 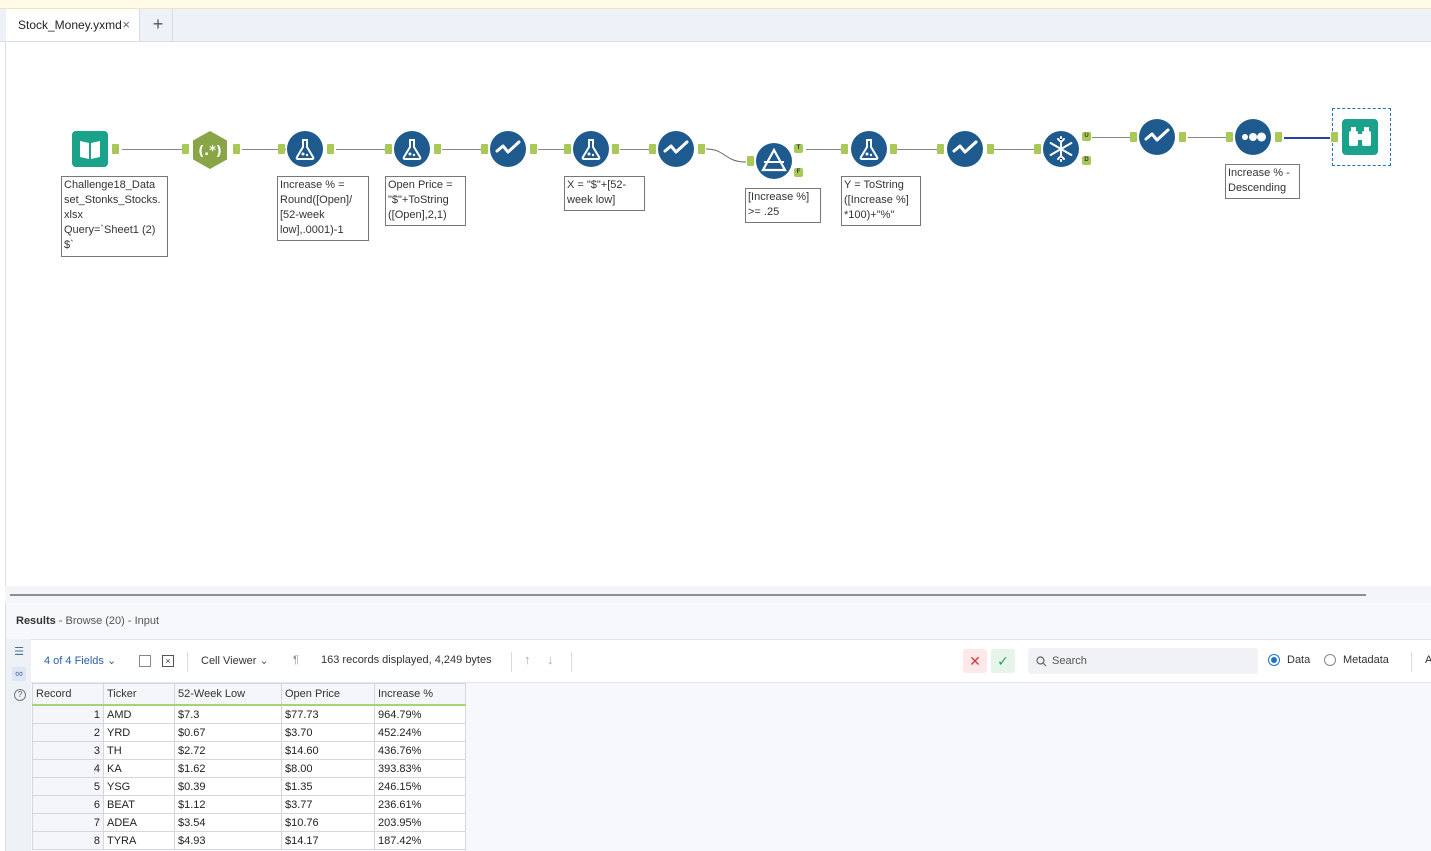 I want to click on false-anchor: F, so click(x=798, y=172).